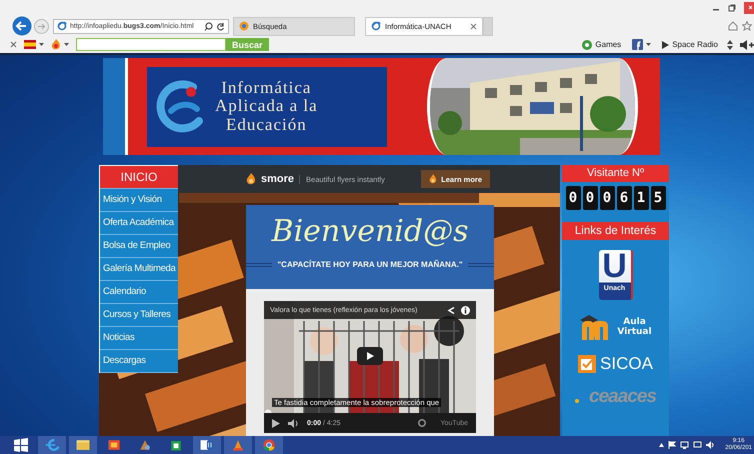  I want to click on counter-digit: 5, so click(658, 198).